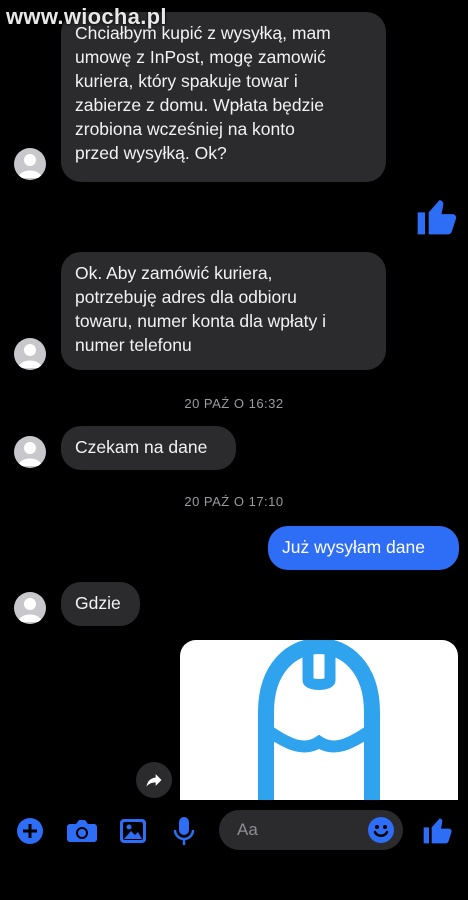  I want to click on timestamp: 20 PAŹ O 16:32, so click(234, 403).